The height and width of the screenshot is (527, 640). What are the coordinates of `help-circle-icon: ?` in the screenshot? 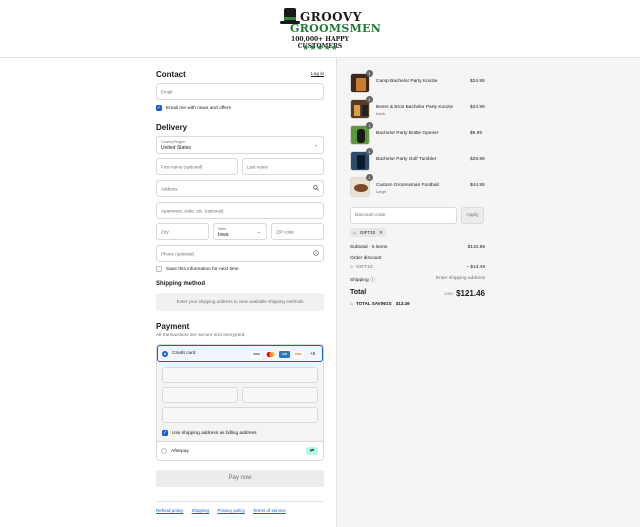 It's located at (316, 253).